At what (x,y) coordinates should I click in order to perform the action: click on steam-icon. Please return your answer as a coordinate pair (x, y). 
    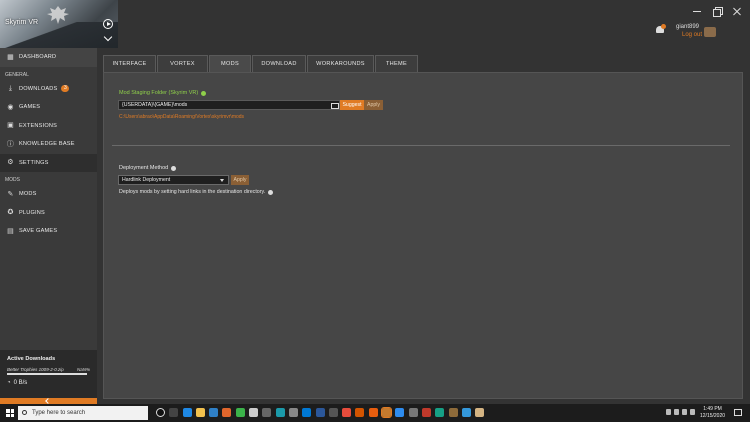
    Looking at the image, I should click on (254, 412).